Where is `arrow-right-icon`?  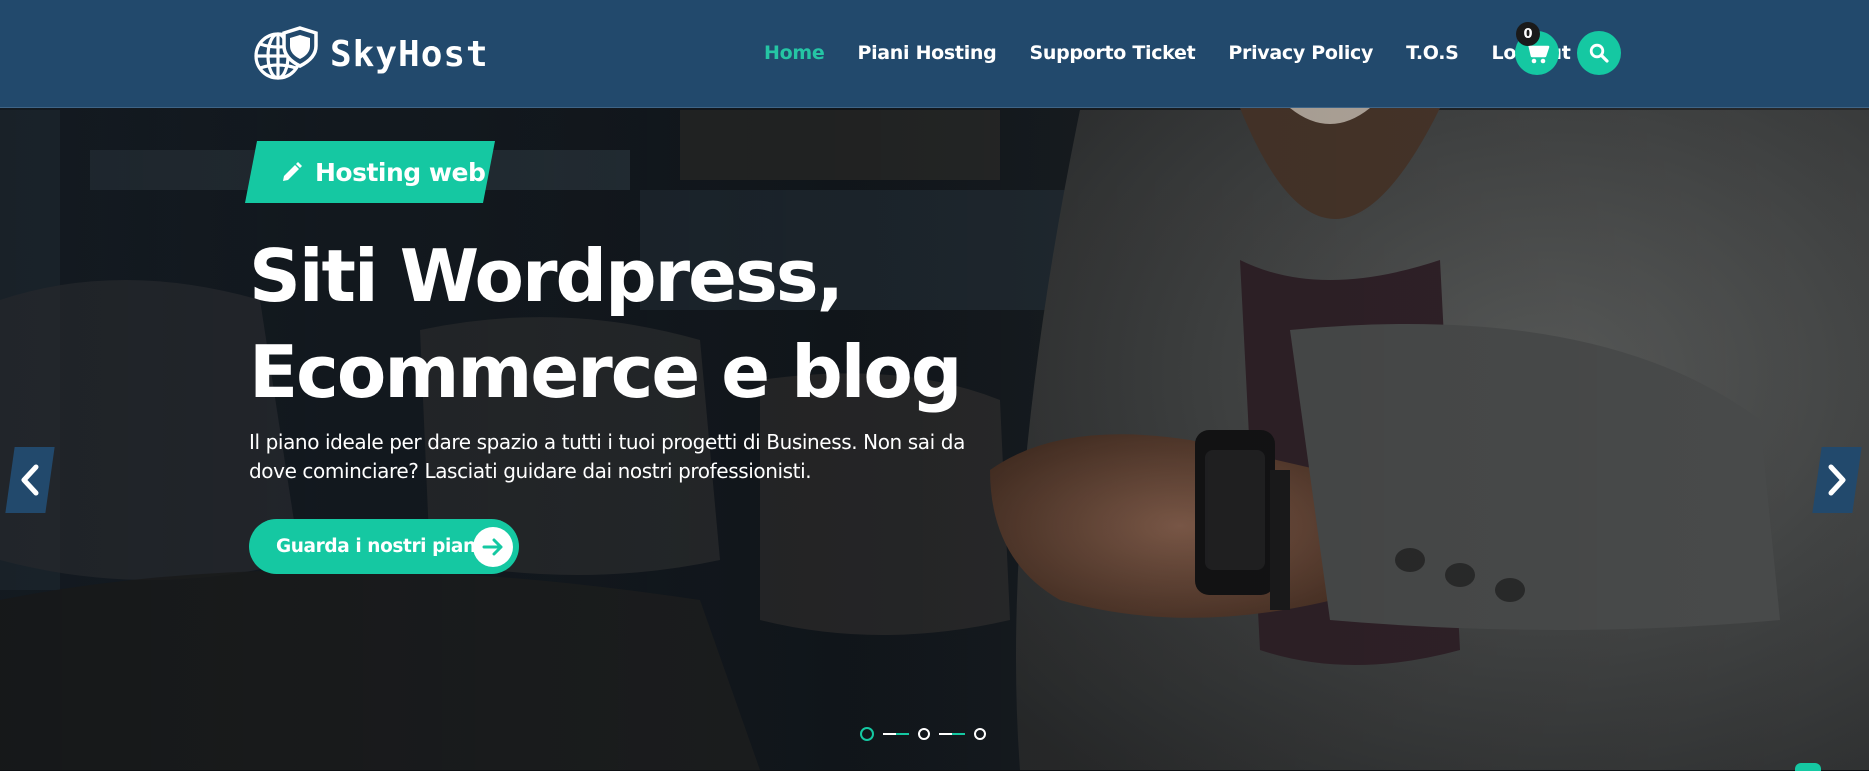
arrow-right-icon is located at coordinates (492, 547).